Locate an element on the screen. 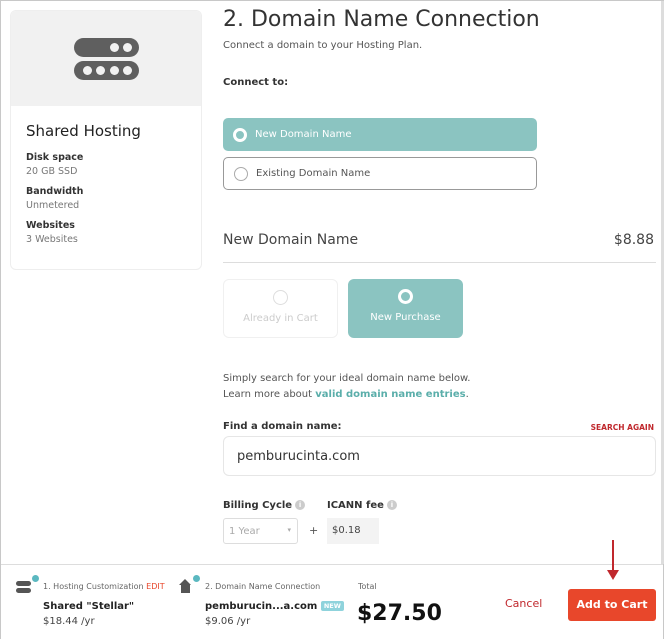  billing-cycle-select: 1 Year ▾ is located at coordinates (260, 531).